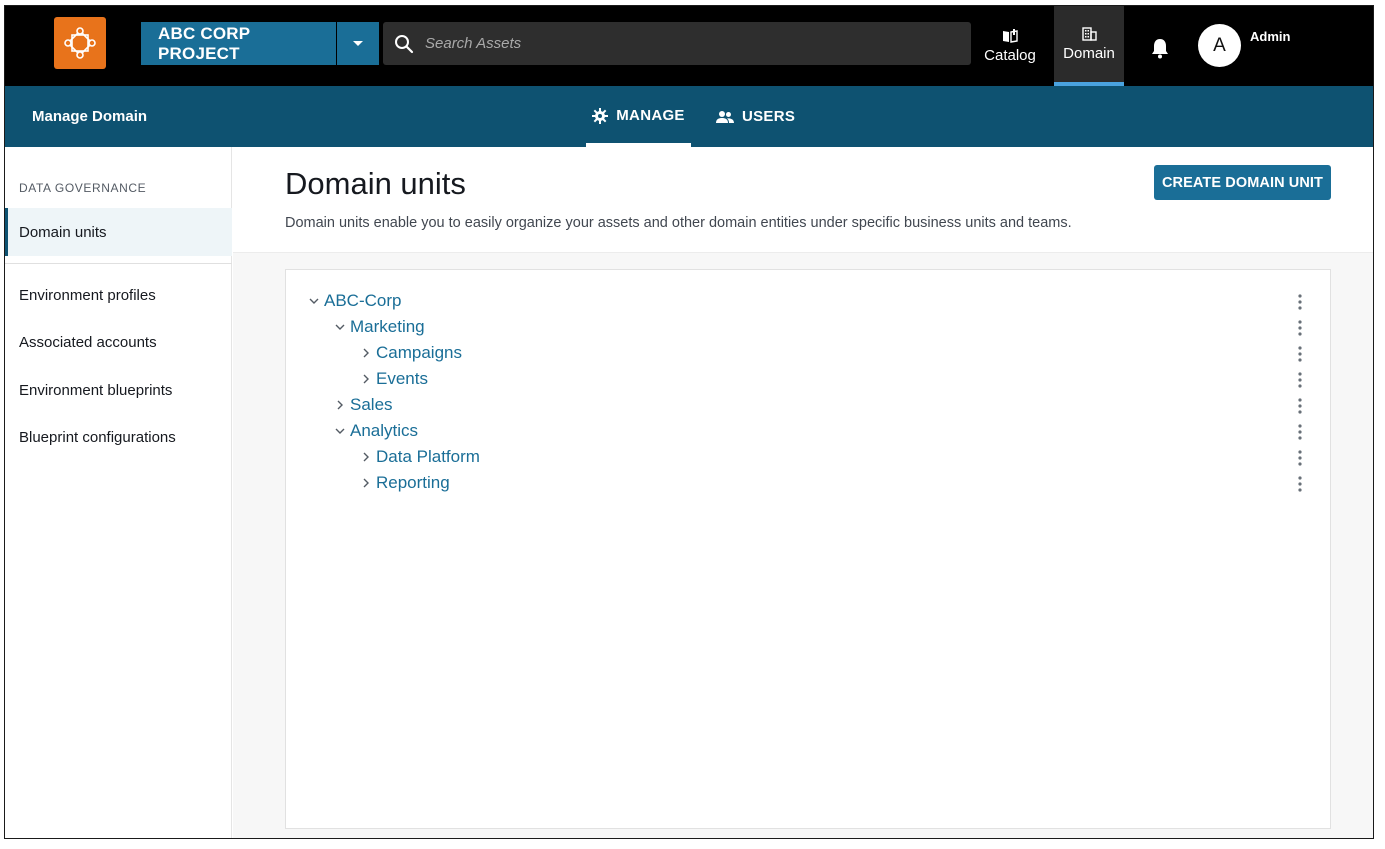  What do you see at coordinates (97, 437) in the screenshot?
I see `sidebar-item-blueprint-configurations: Blueprint configurations` at bounding box center [97, 437].